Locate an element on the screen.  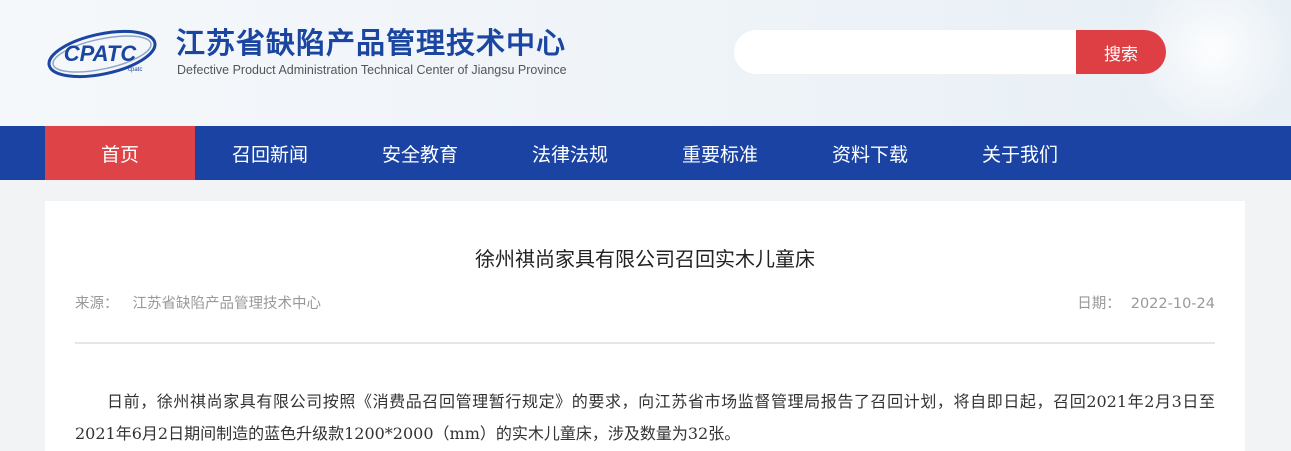
date-label: 日期： is located at coordinates (1099, 304).